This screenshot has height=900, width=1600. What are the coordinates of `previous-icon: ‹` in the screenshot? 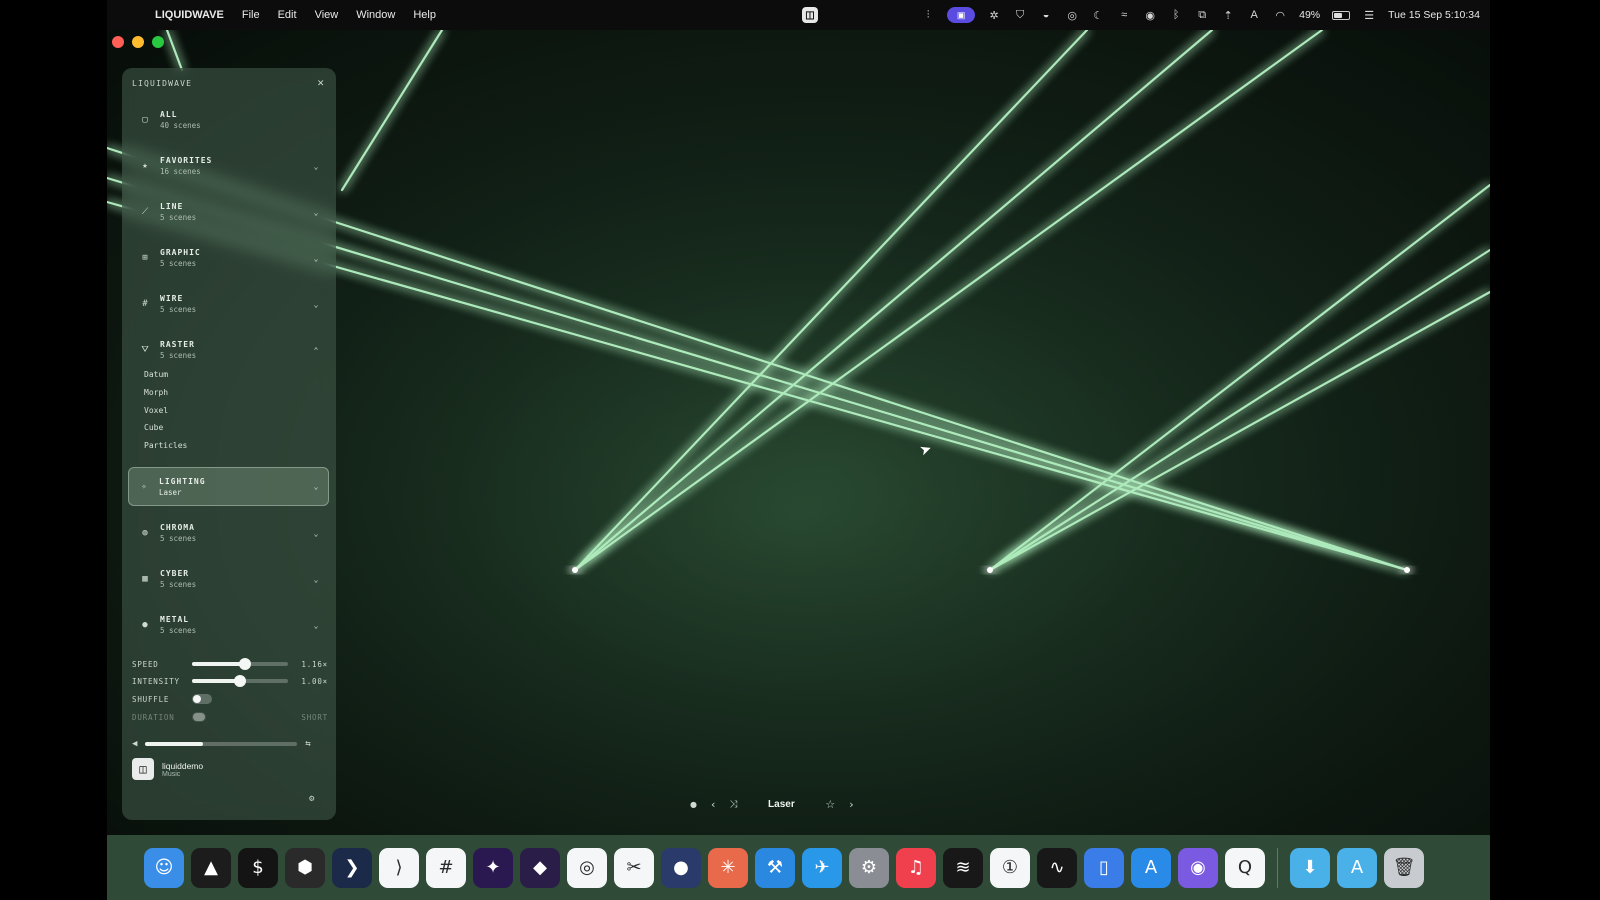 It's located at (713, 804).